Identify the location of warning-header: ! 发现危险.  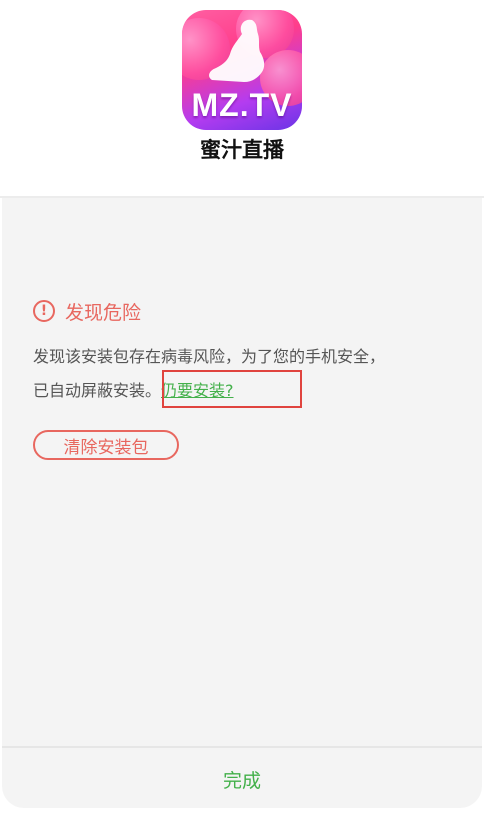
(87, 311).